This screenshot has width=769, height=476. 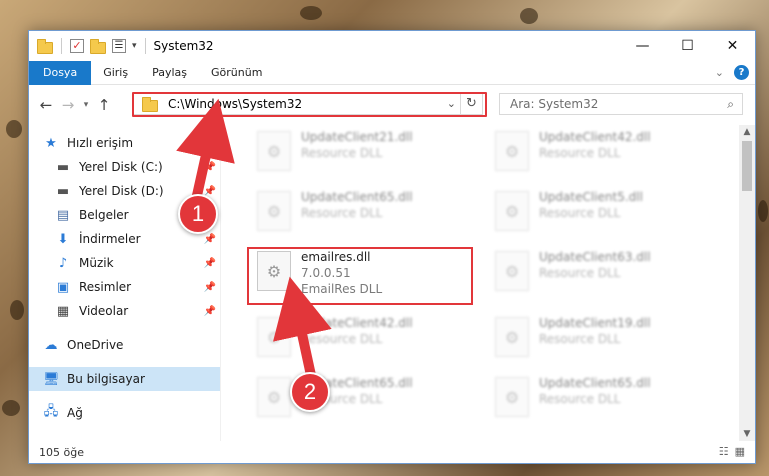 I want to click on music-icon: ♪, so click(x=63, y=263).